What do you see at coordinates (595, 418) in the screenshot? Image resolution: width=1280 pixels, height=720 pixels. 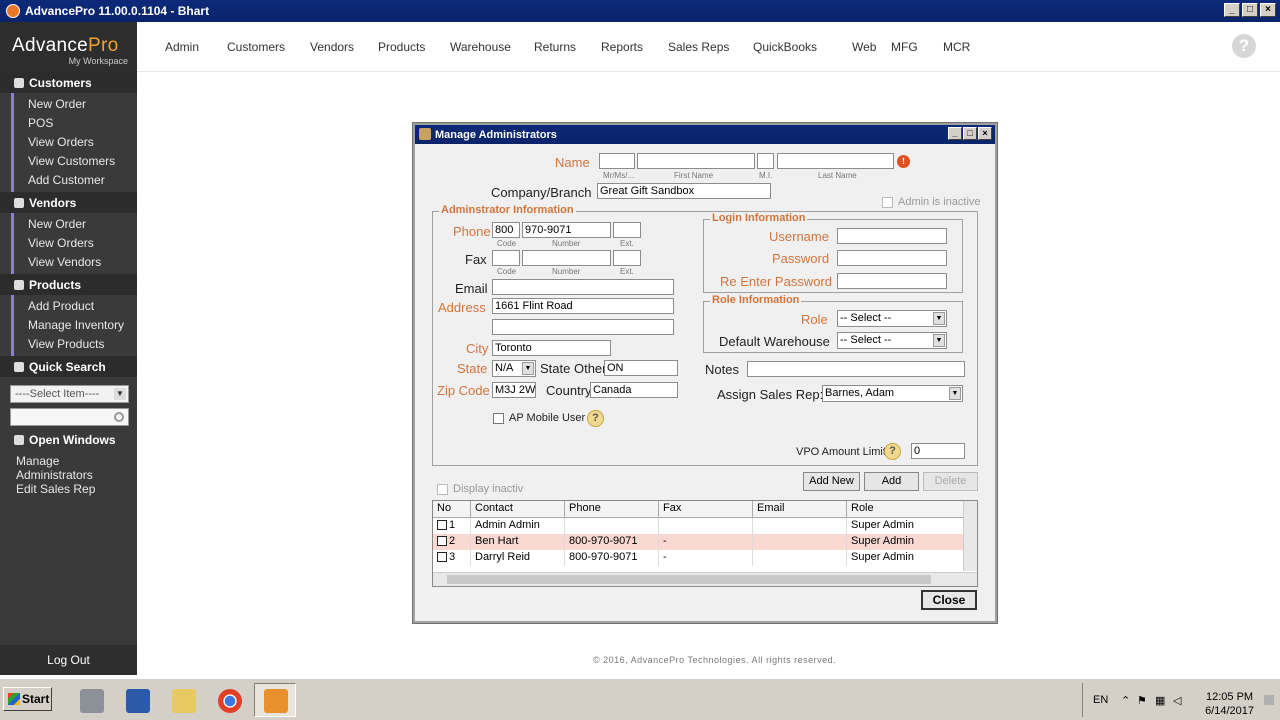 I see `ap-mobile-help-icon: ?` at bounding box center [595, 418].